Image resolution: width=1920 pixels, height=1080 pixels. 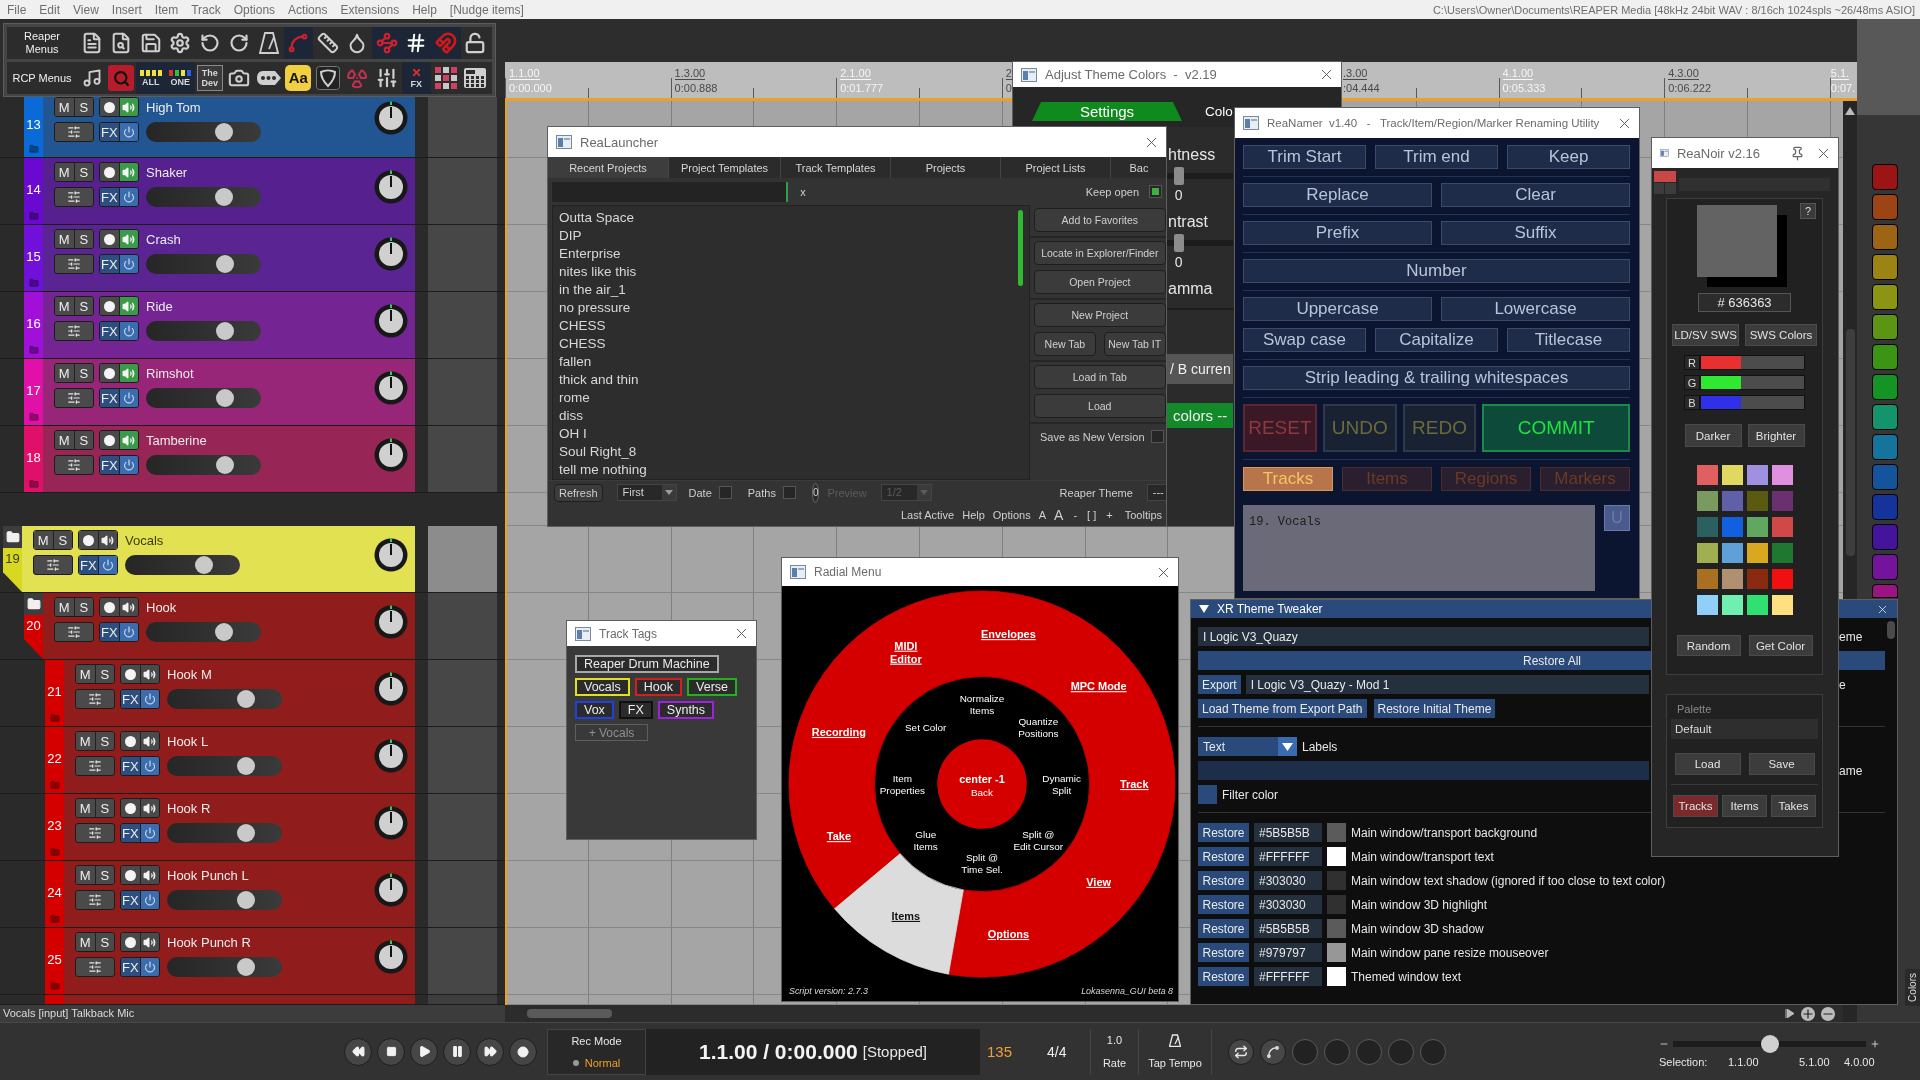 I want to click on folder-icon, so click(x=33, y=604).